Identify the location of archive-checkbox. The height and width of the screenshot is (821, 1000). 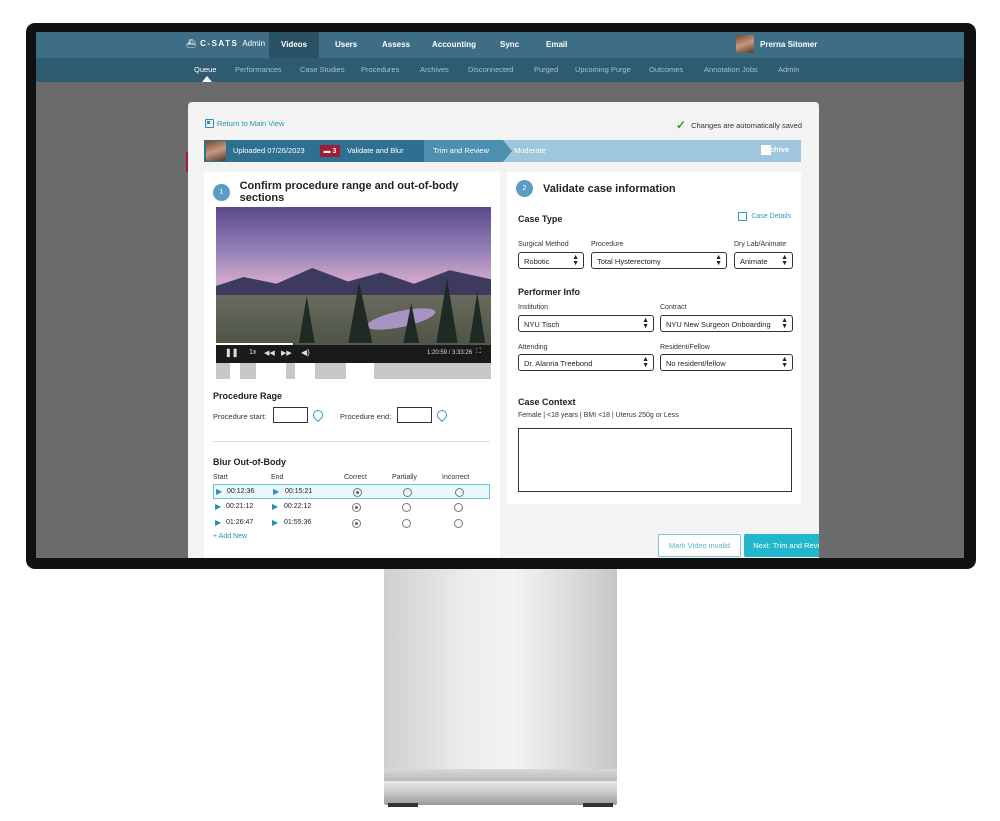
(766, 149).